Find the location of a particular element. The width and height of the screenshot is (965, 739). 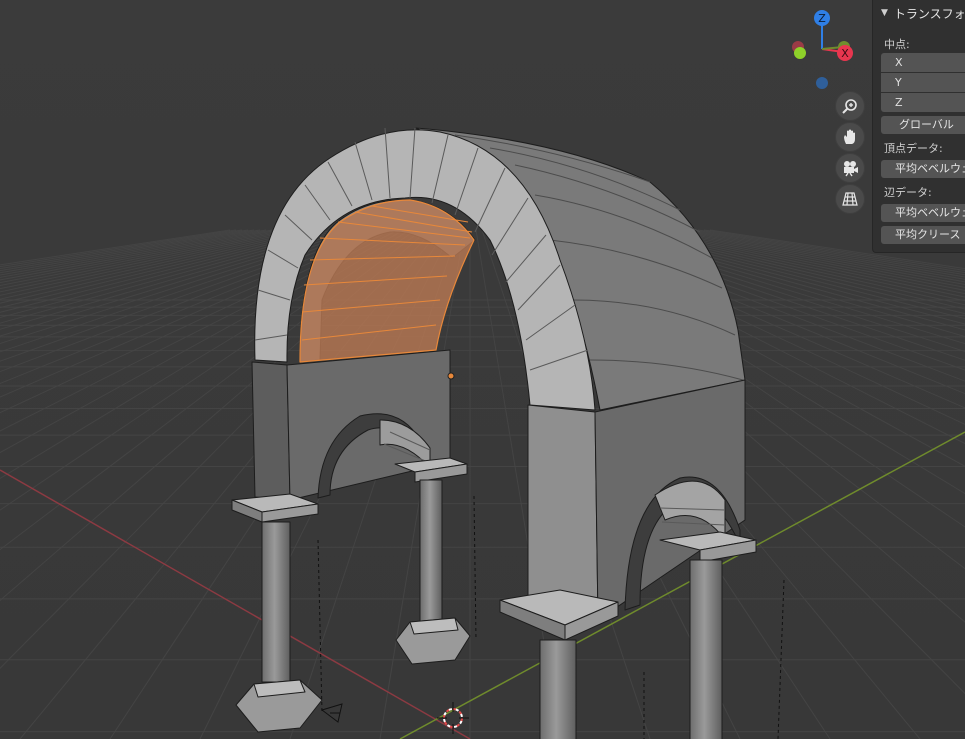

gizmo-x: X is located at coordinates (845, 53).